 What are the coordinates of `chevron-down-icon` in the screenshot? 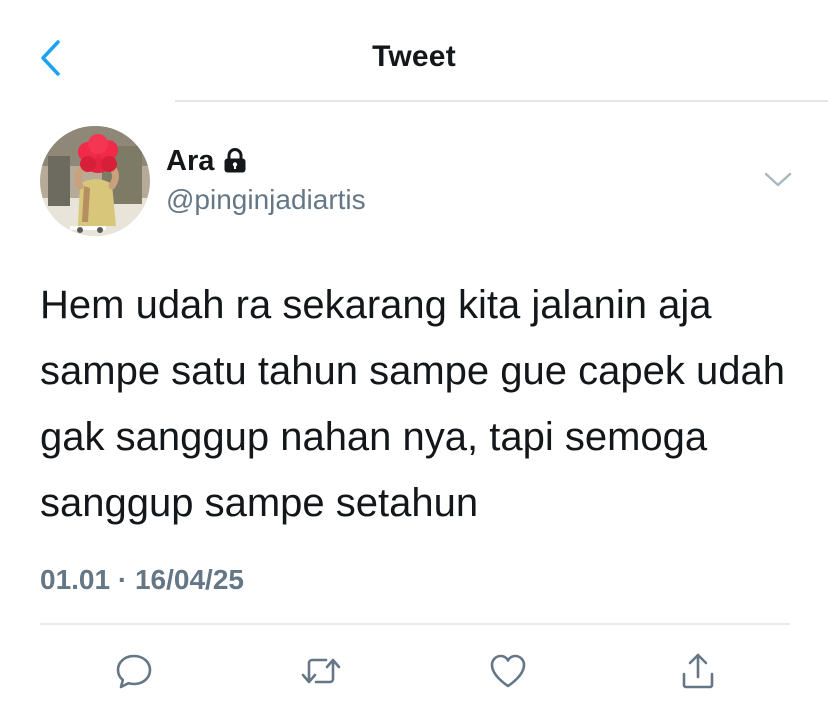 It's located at (778, 179).